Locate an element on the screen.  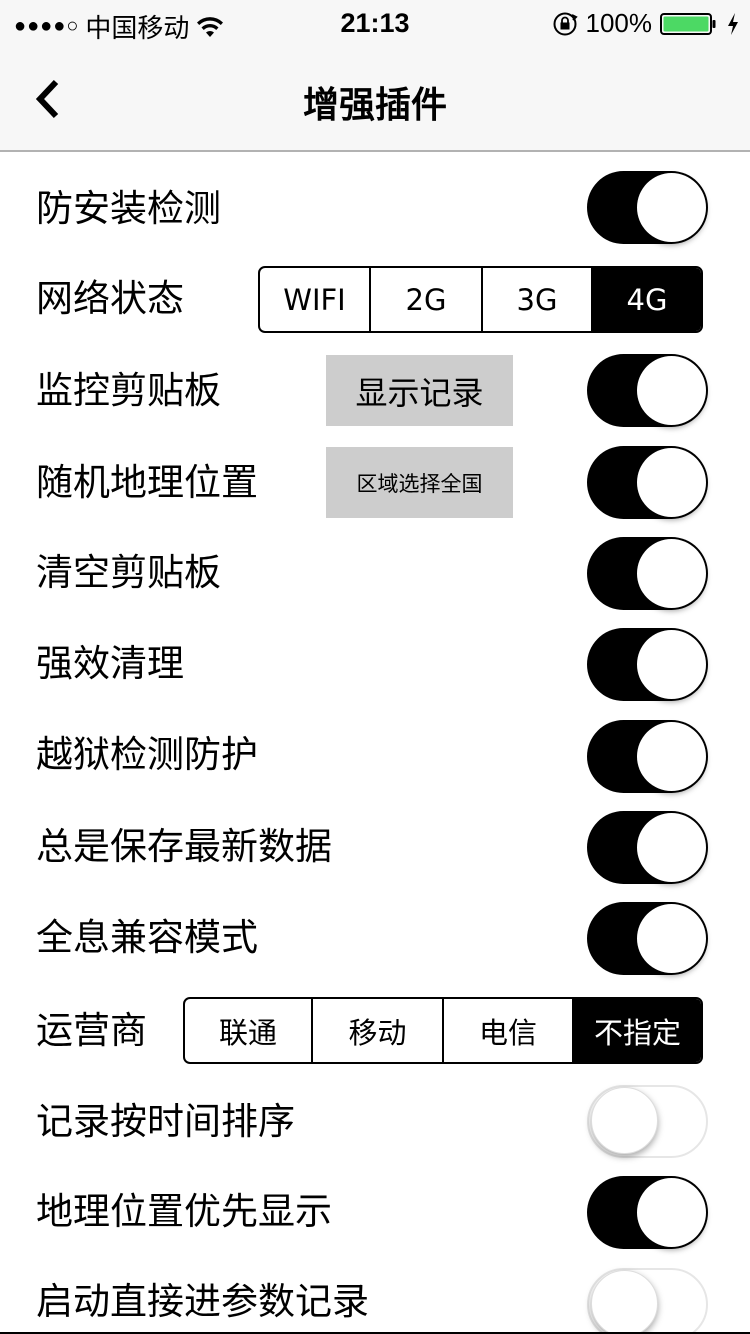
row-anti-install-detect: 防安装检测 is located at coordinates (375, 208).